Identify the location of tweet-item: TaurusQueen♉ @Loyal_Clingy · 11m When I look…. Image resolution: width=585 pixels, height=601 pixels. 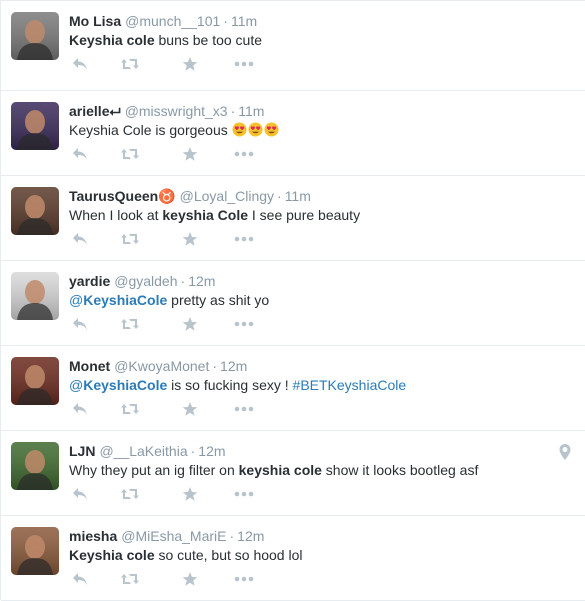
(293, 218).